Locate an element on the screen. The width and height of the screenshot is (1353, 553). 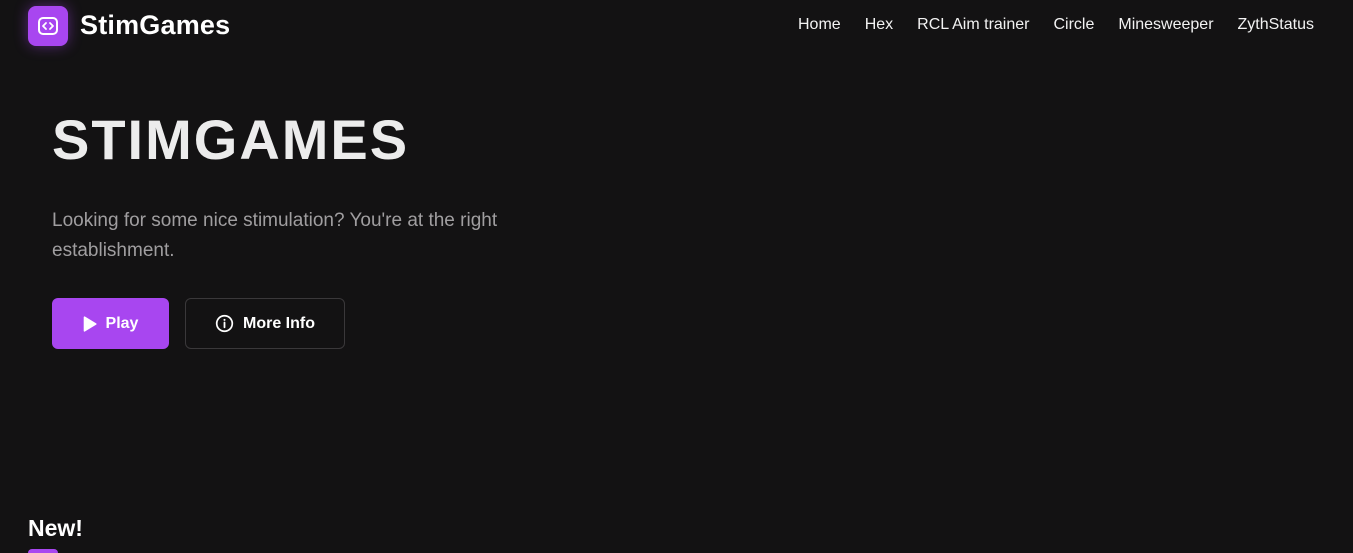
nav-link-zythstatus: ZythStatus is located at coordinates (1276, 25).